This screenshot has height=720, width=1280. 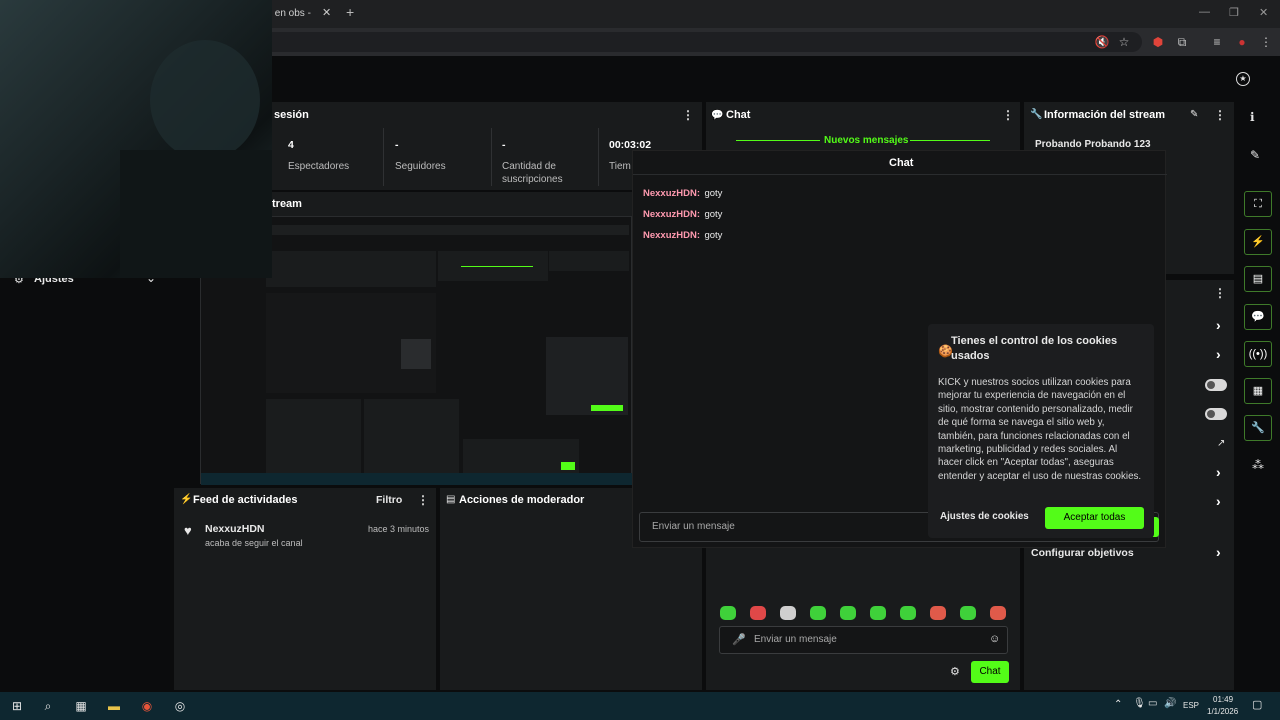 I want to click on stream-info-title: Información del stream, so click(x=1105, y=115).